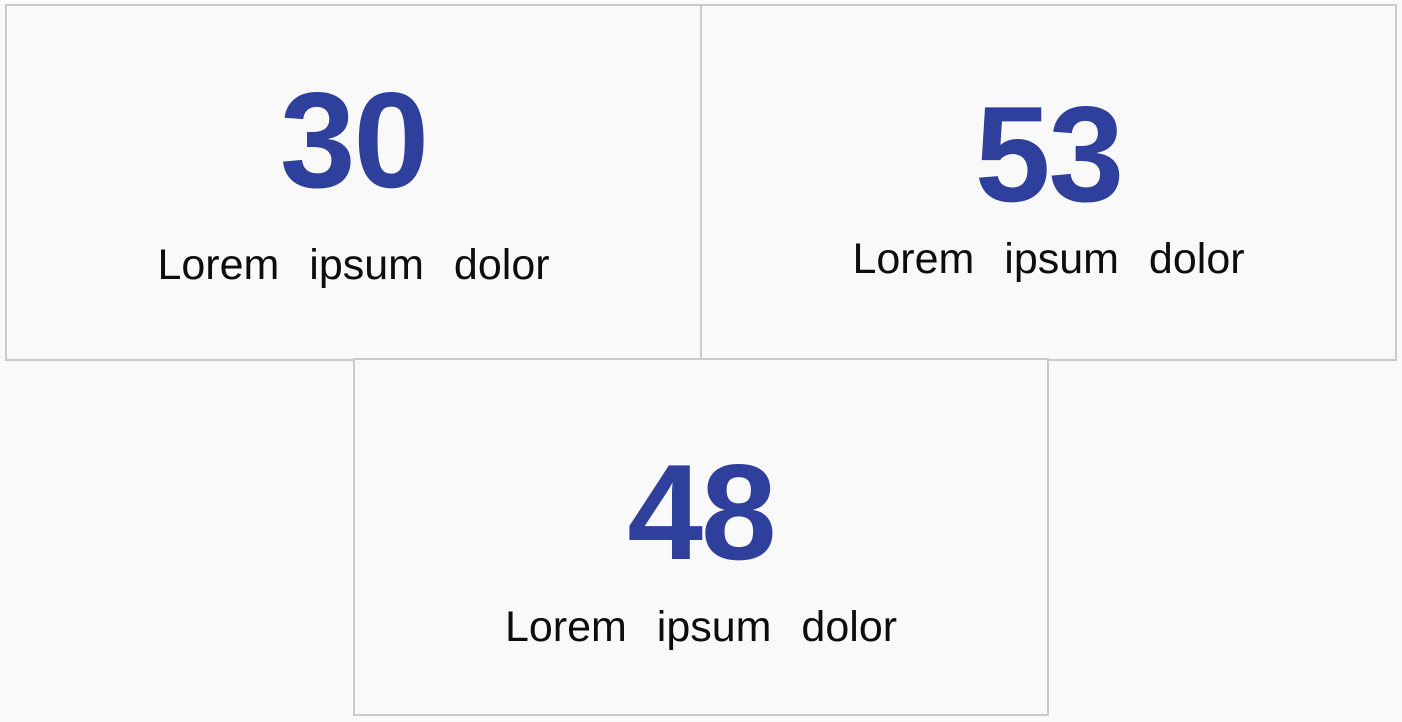 This screenshot has width=1402, height=722. What do you see at coordinates (1049, 154) in the screenshot?
I see `stat-value: 53` at bounding box center [1049, 154].